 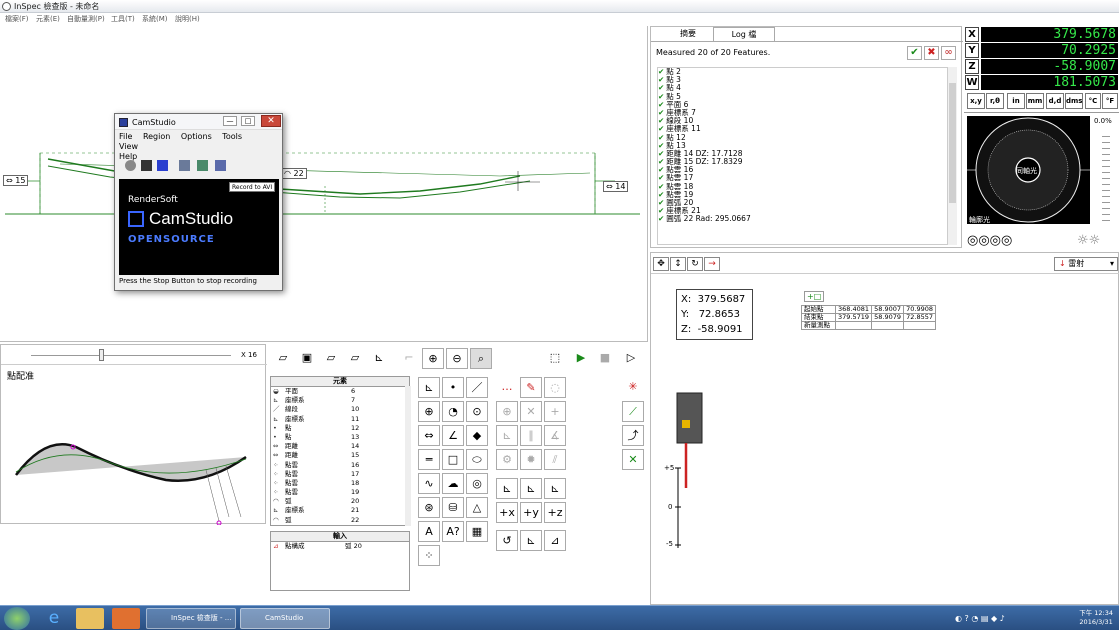 What do you see at coordinates (379, 358) in the screenshot?
I see `axis-icon: ⊾` at bounding box center [379, 358].